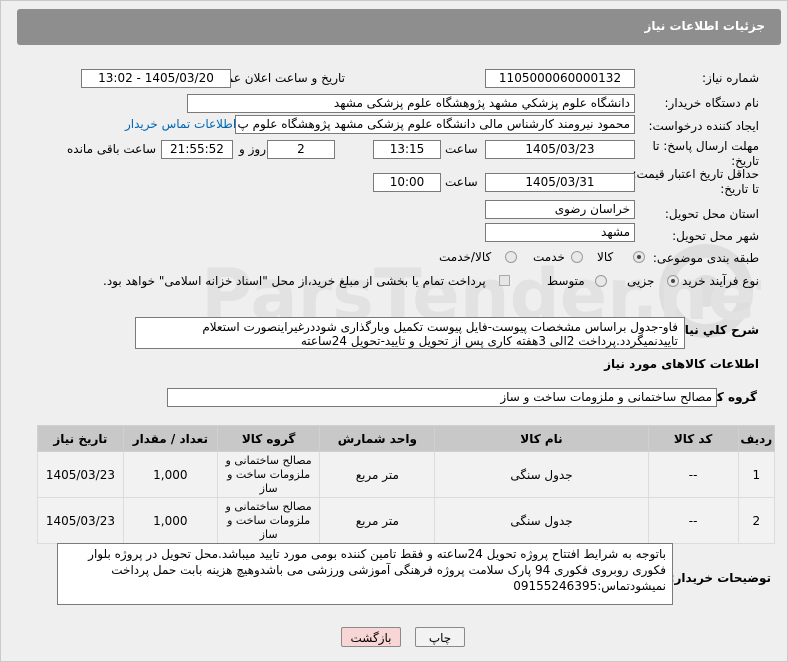 This screenshot has width=788, height=662. I want to click on remaining-time-field: 21:55:52, so click(197, 149).